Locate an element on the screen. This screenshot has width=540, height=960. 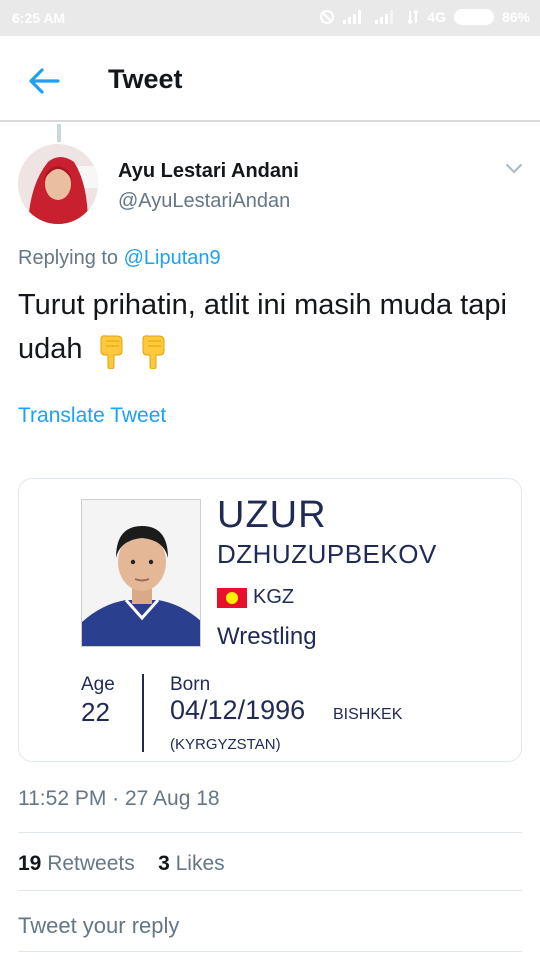
avatar is located at coordinates (58, 184).